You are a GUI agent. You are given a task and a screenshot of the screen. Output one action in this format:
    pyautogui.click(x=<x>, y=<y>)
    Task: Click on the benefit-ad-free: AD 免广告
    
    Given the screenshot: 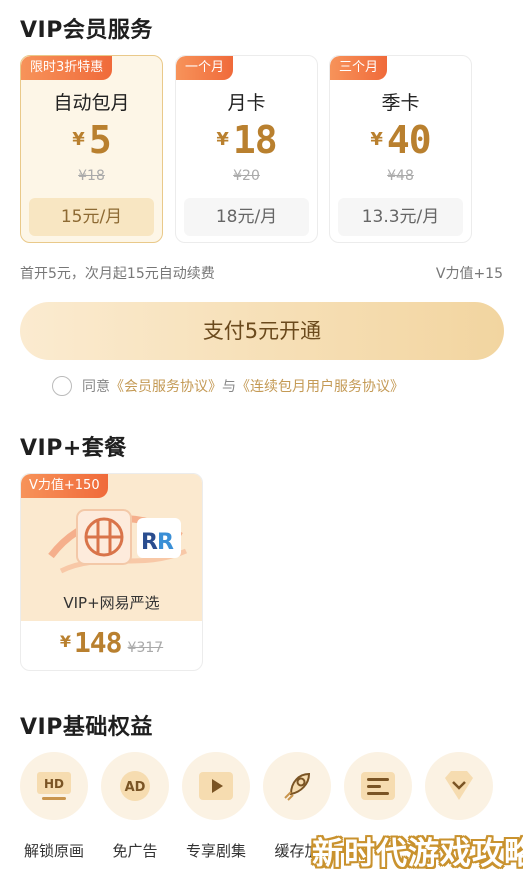 What is the action you would take?
    pyautogui.click(x=135, y=806)
    